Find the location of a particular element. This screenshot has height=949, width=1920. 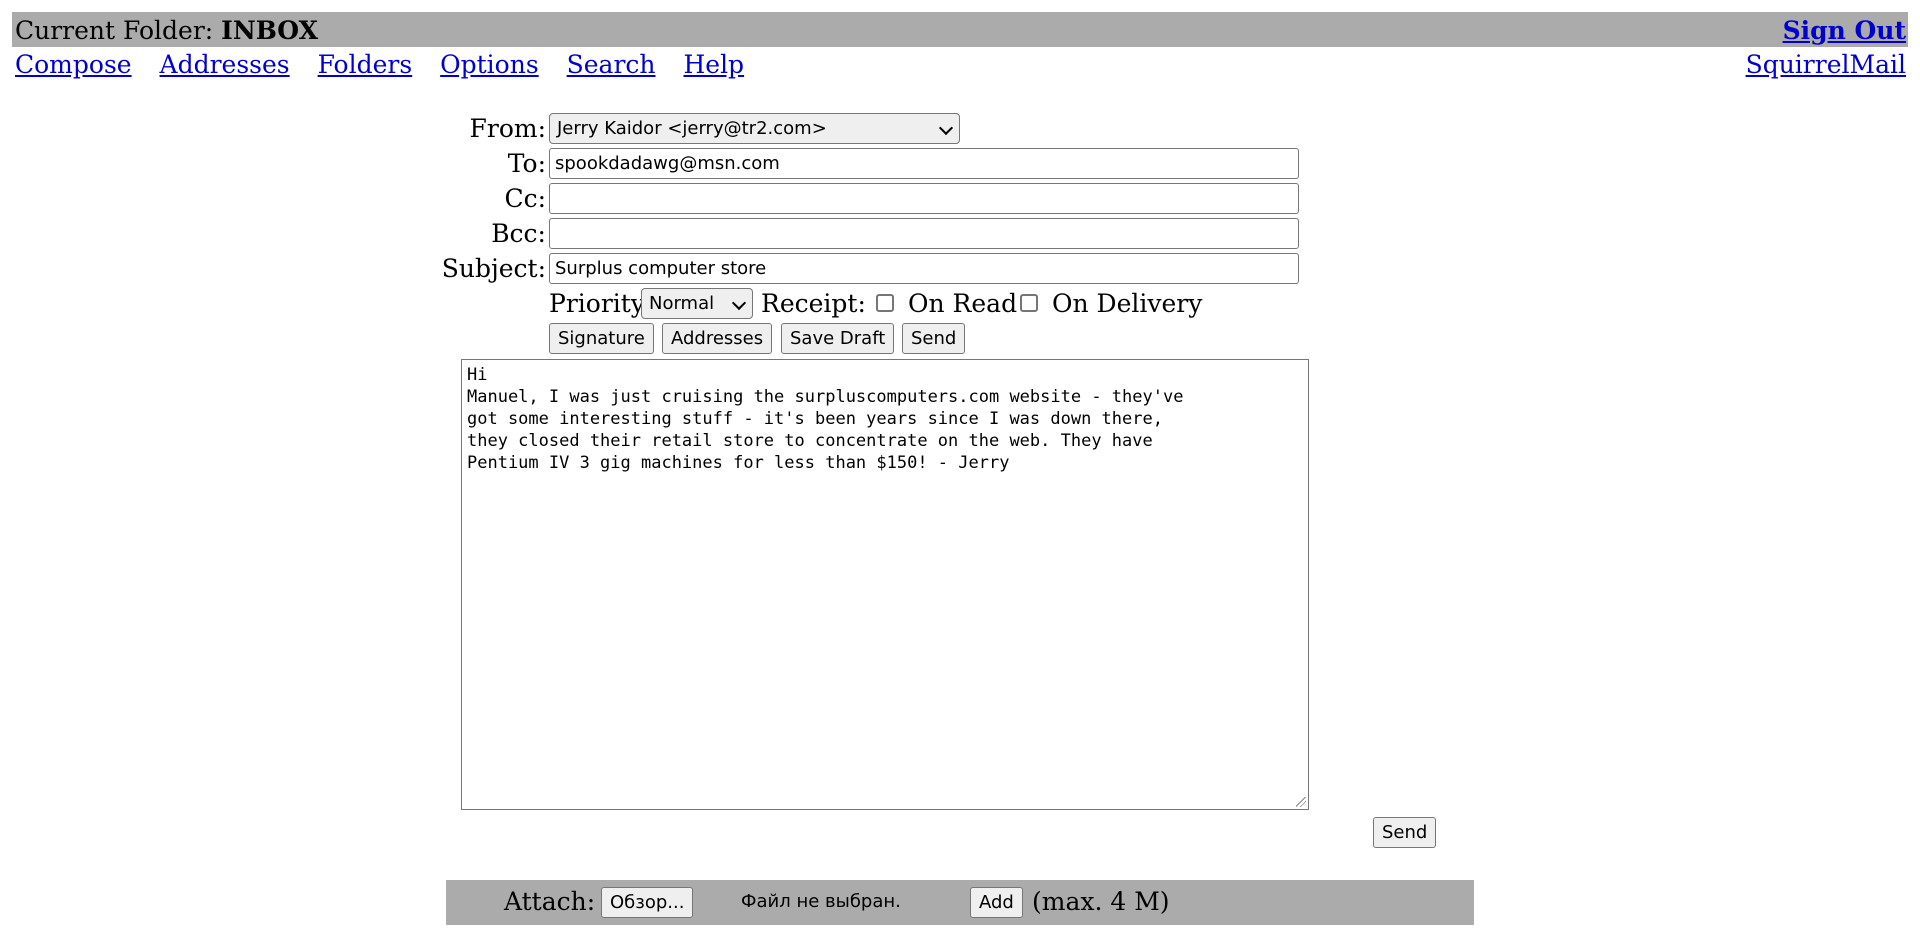

priority-select-value: Normal is located at coordinates (682, 303).